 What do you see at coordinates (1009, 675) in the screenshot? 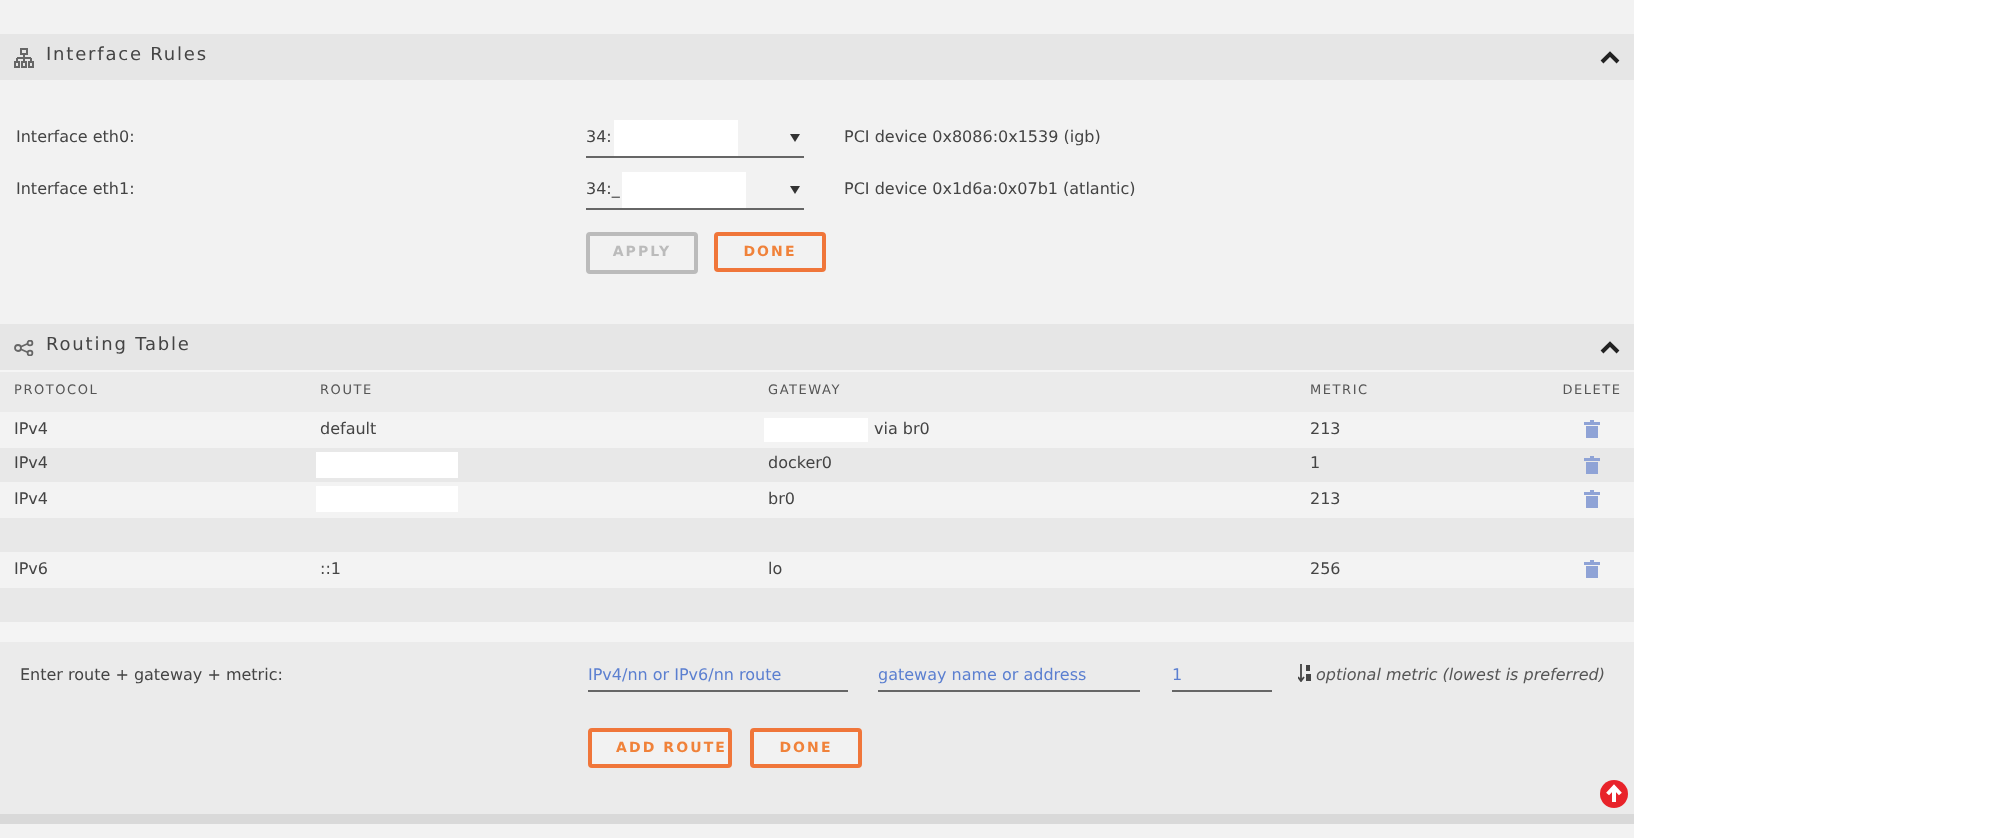
I see `gateway-field: gateway name or address` at bounding box center [1009, 675].